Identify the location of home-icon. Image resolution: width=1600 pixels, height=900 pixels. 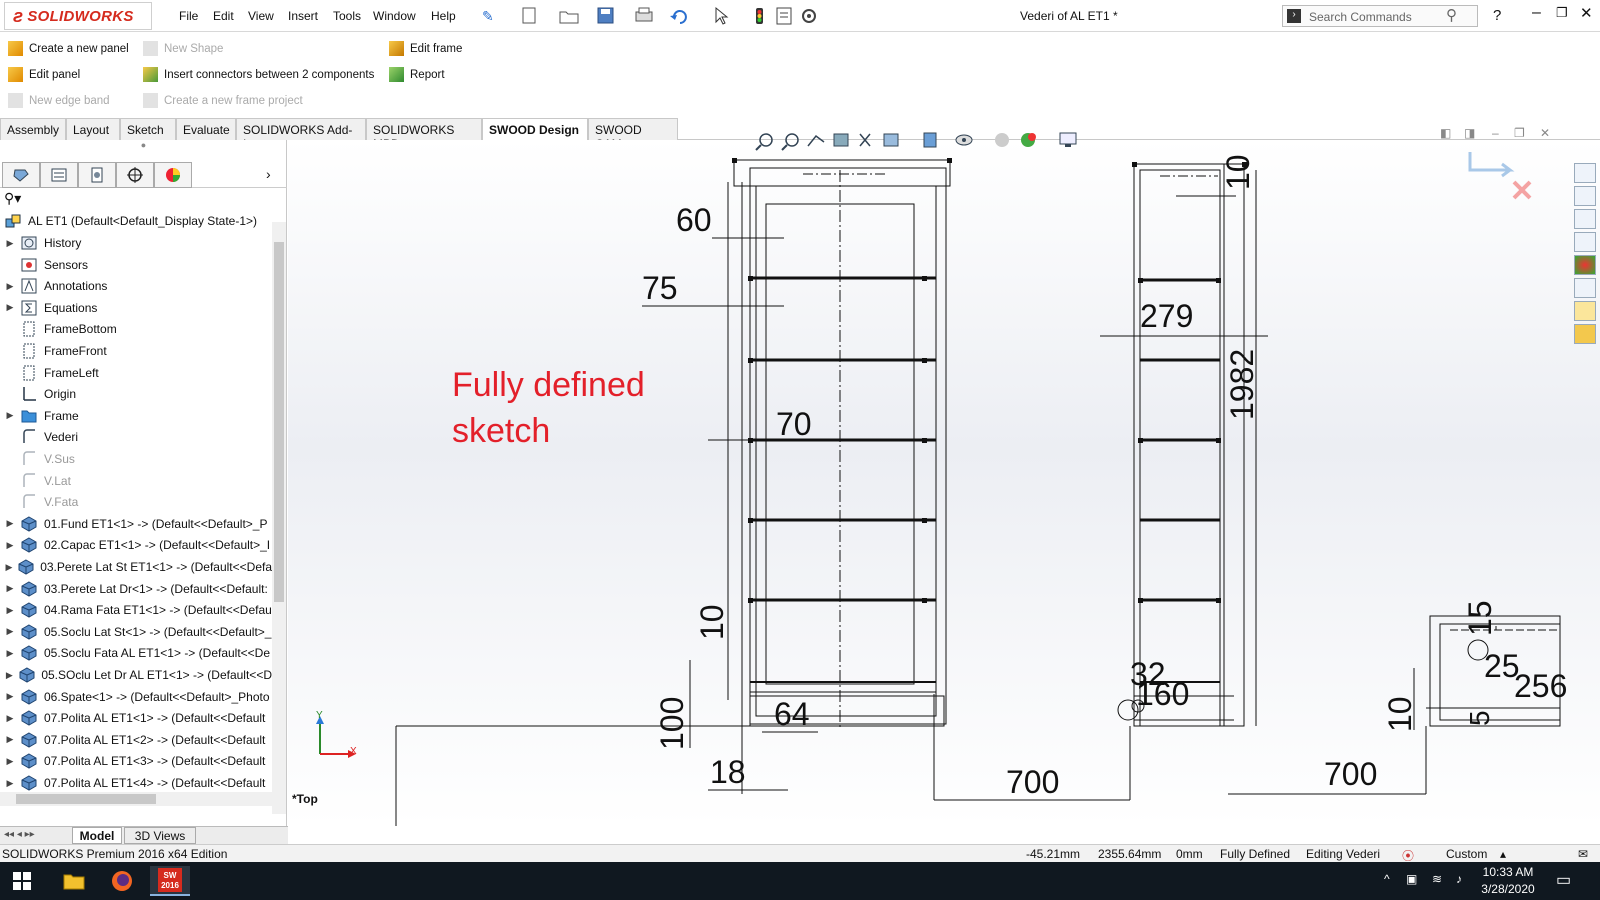
(1585, 173).